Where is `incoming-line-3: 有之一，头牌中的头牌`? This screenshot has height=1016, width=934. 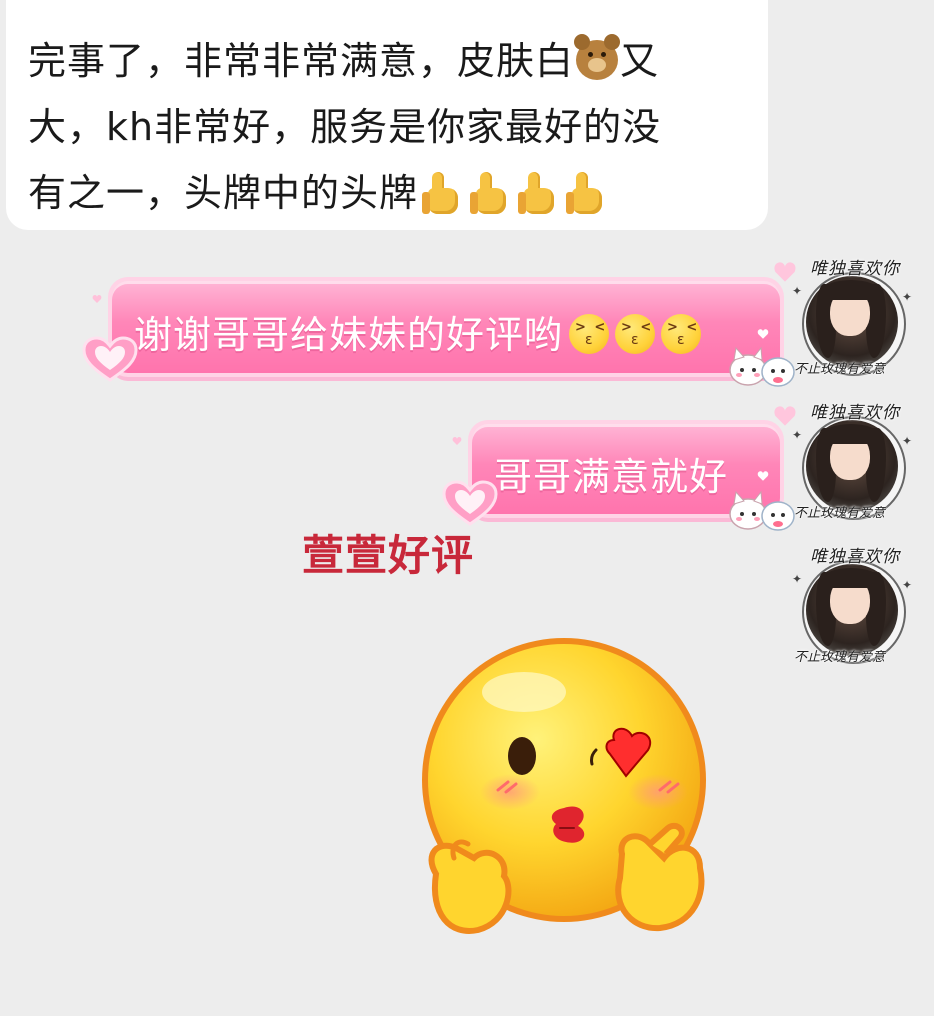 incoming-line-3: 有之一，头牌中的头牌 is located at coordinates (389, 193).